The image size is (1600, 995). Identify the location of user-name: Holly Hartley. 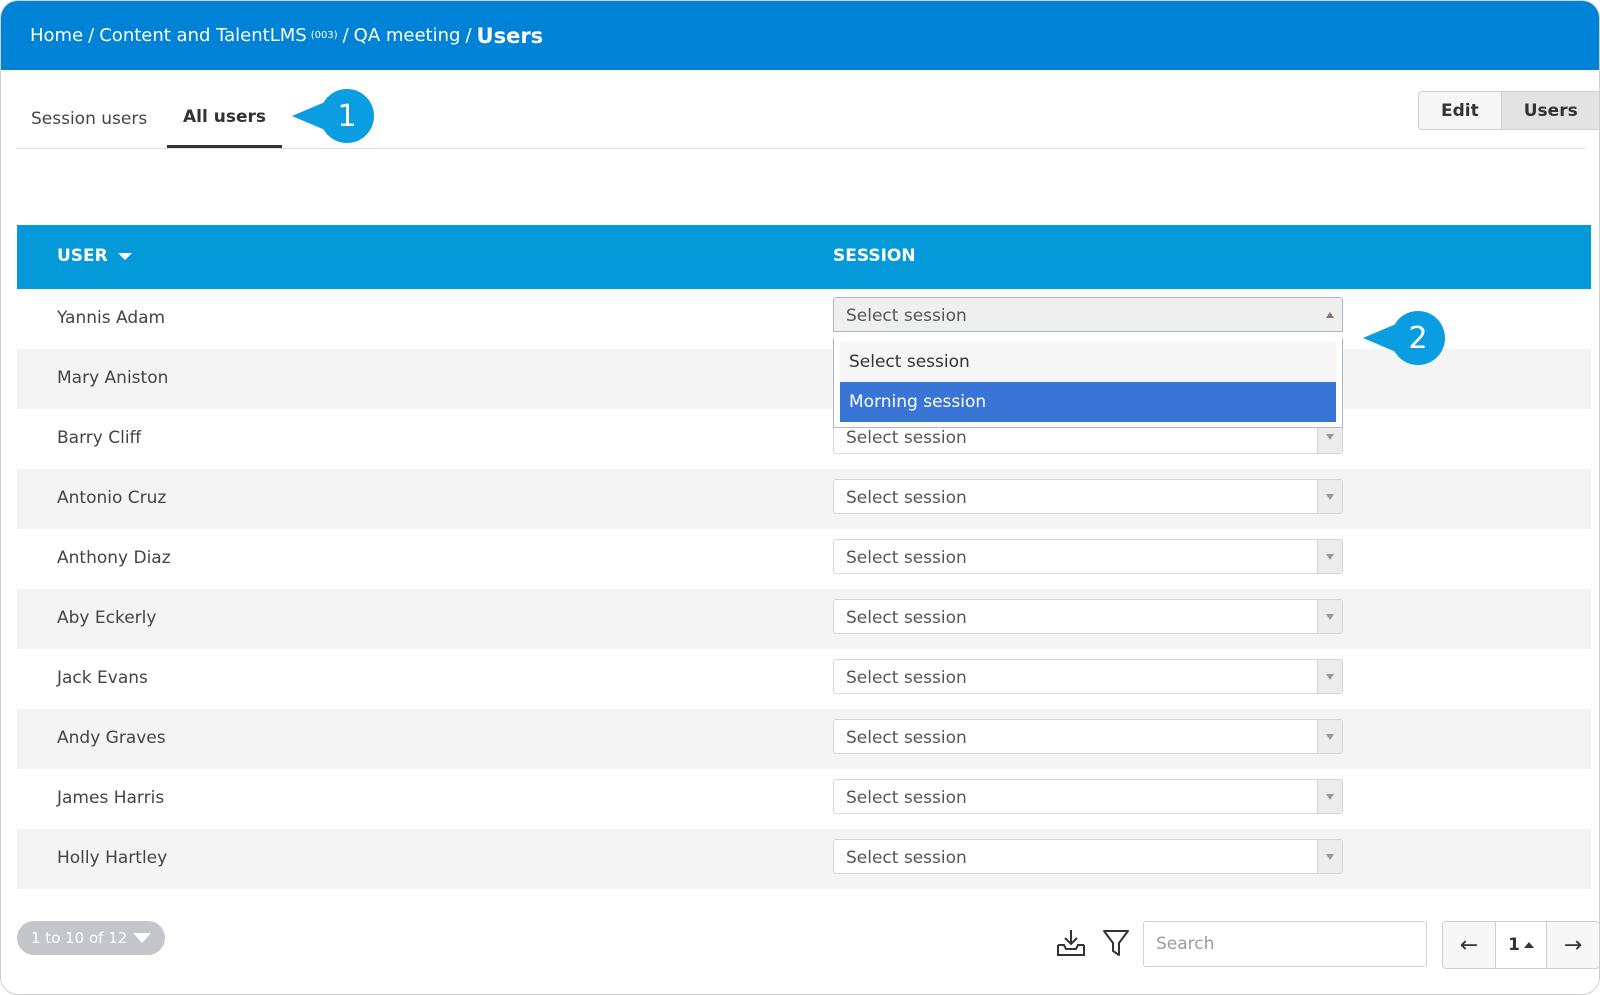
(112, 858).